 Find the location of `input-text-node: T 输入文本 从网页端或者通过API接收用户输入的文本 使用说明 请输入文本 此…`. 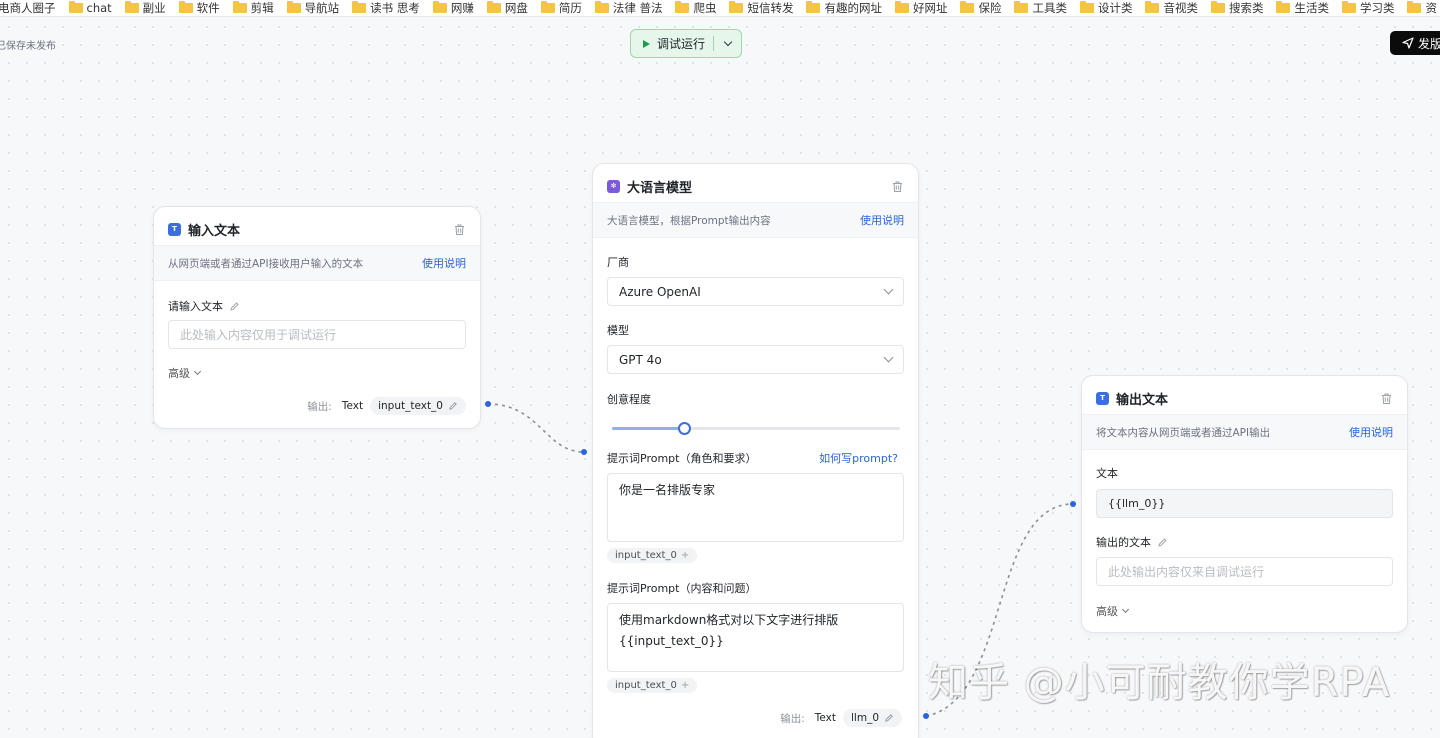

input-text-node: T 输入文本 从网页端或者通过API接收用户输入的文本 使用说明 请输入文本 此… is located at coordinates (317, 317).